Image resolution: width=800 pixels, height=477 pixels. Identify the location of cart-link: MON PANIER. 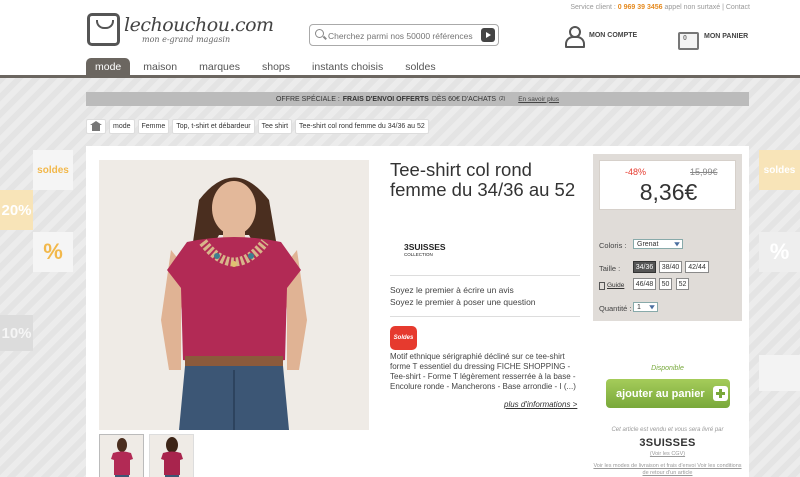
(712, 37).